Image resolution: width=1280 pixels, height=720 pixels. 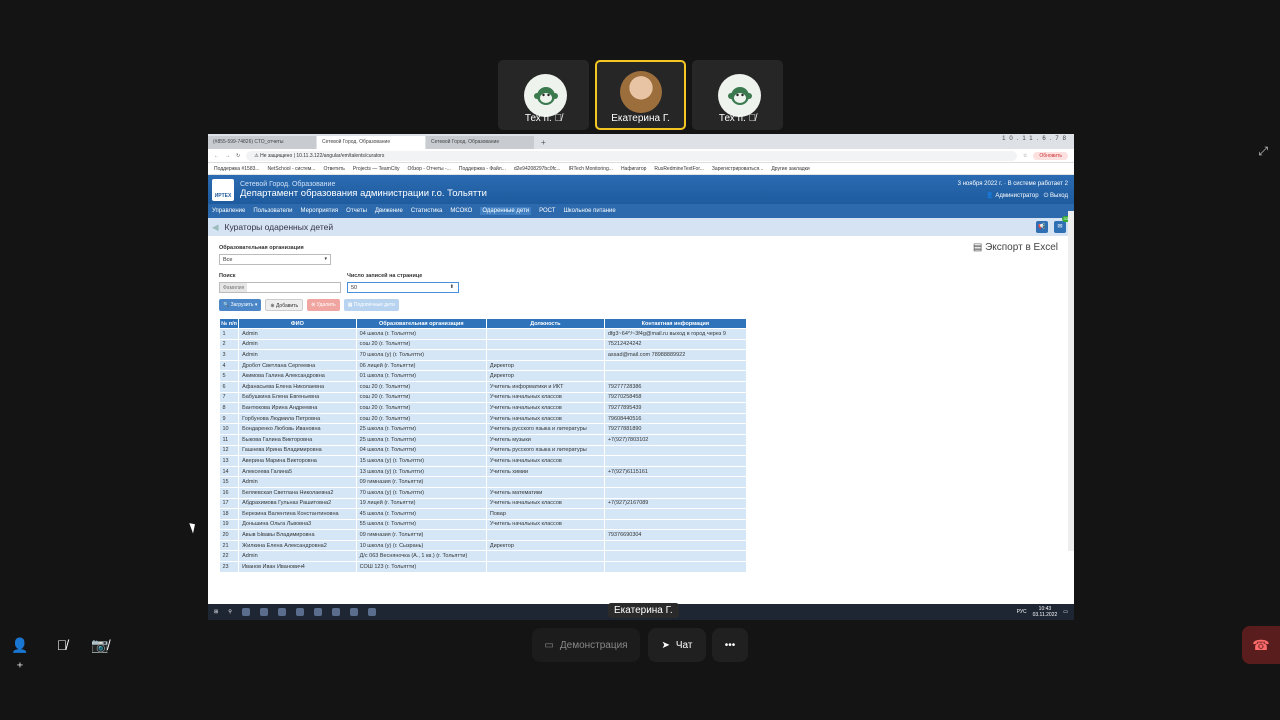 What do you see at coordinates (356, 211) in the screenshot?
I see `nav-item: Отчеты` at bounding box center [356, 211].